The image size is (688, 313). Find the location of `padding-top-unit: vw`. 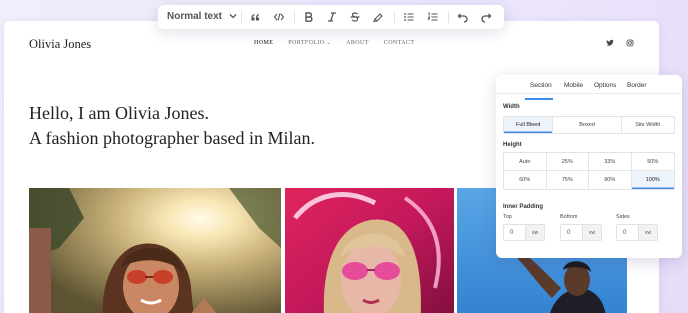

padding-top-unit: vw is located at coordinates (534, 232).